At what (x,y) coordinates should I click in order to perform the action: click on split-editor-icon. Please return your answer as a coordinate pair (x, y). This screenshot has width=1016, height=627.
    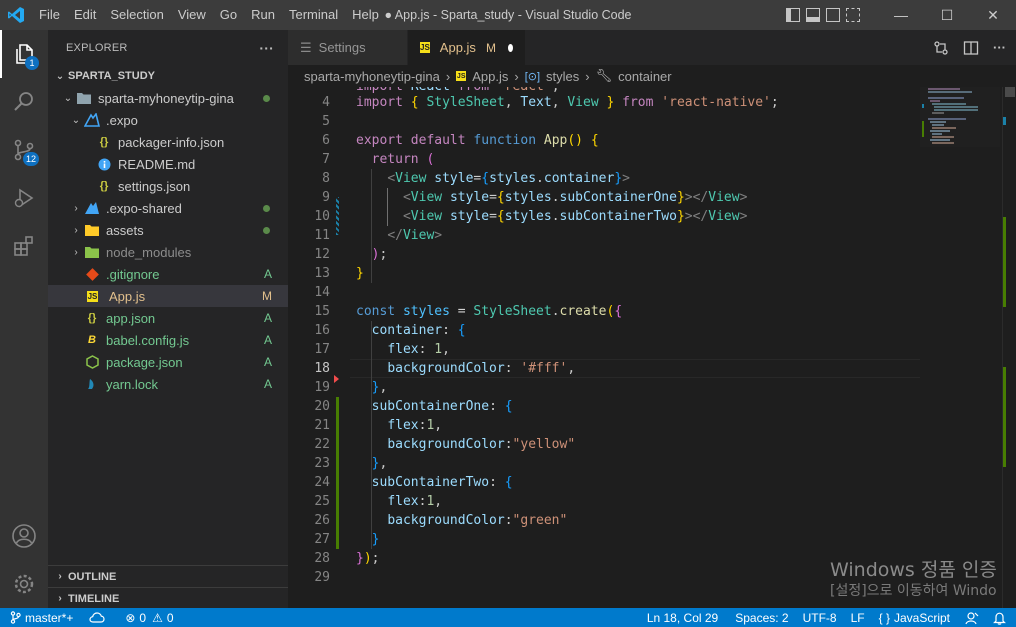
    Looking at the image, I should click on (971, 48).